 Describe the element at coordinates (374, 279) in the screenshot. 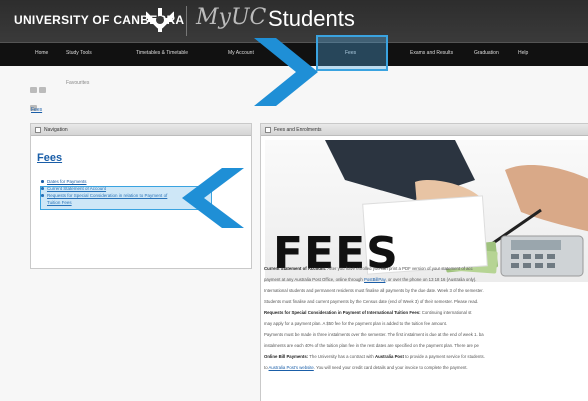

I see `postbillpay-link: PostBillPay` at that location.